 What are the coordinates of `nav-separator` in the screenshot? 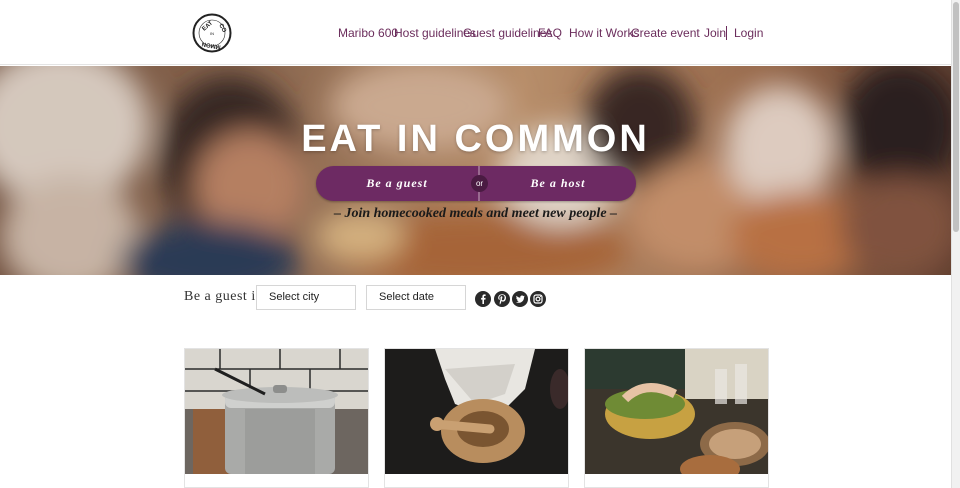 It's located at (726, 33).